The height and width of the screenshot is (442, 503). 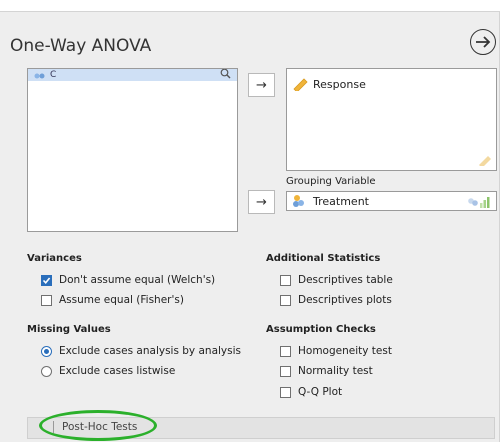 I want to click on variable-name: C, so click(x=53, y=75).